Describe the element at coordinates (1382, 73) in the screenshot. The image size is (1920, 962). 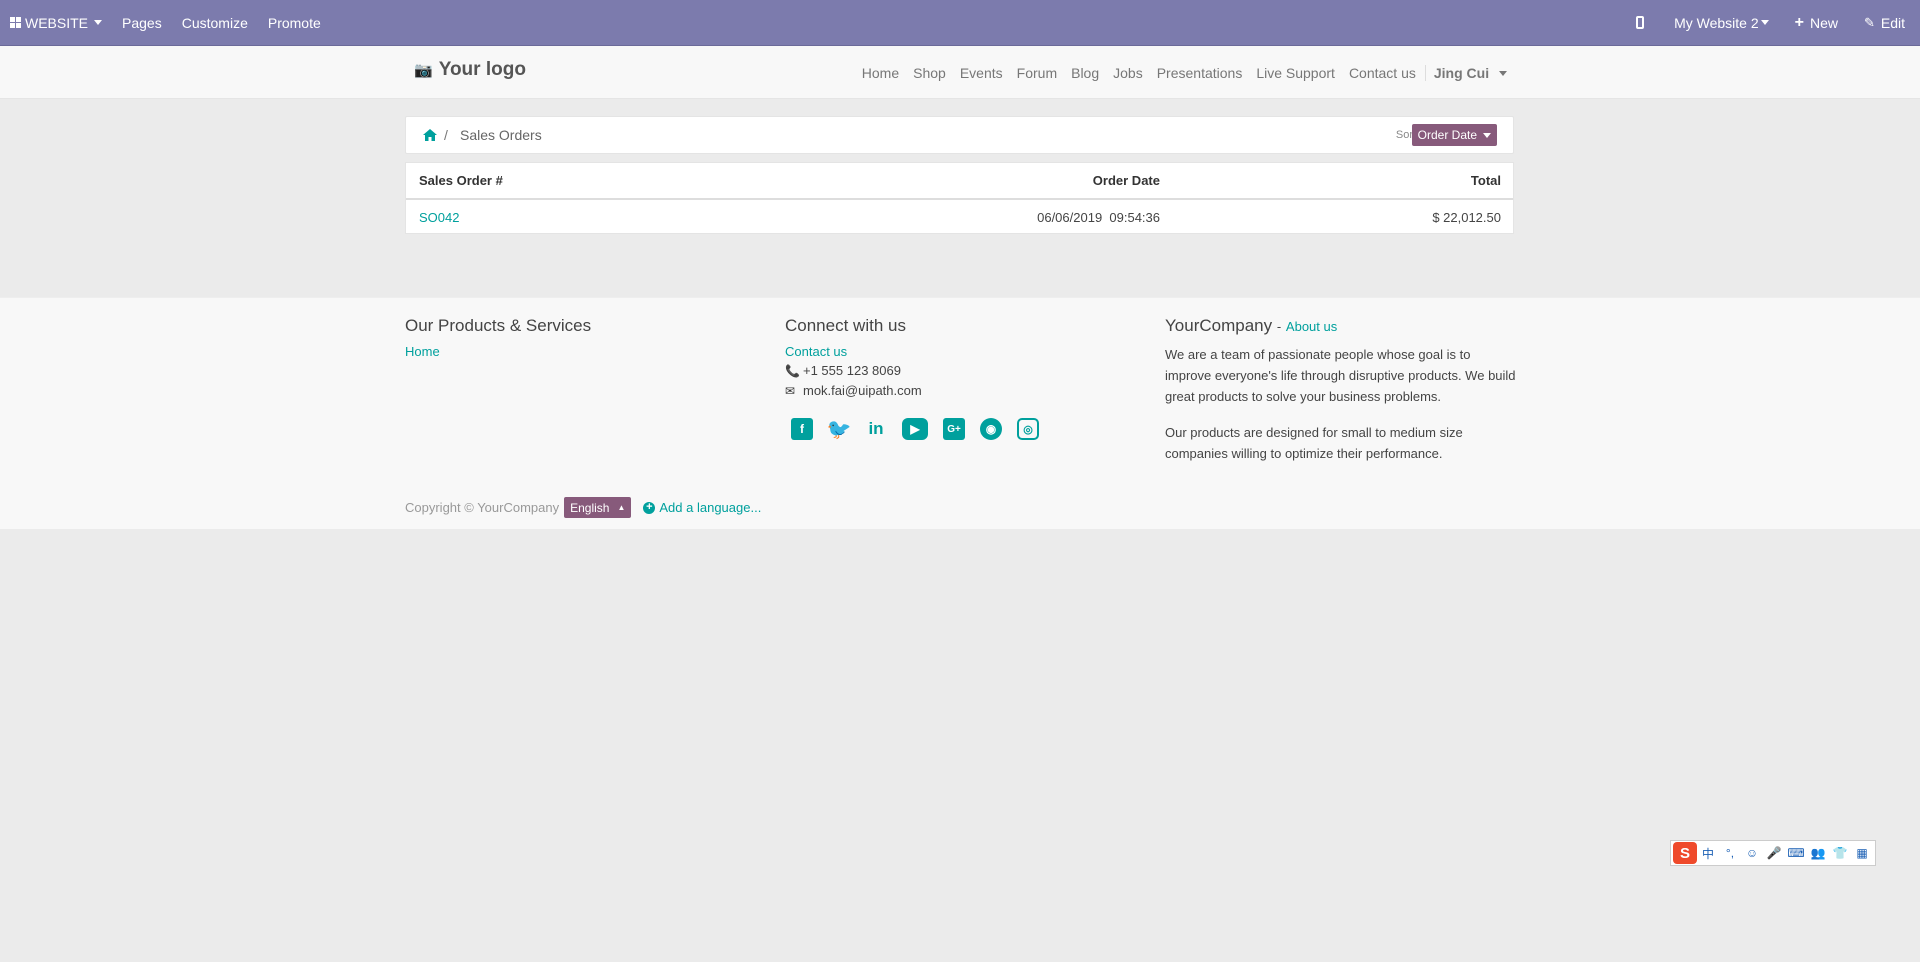
I see `nav-contact-us: Contact us` at that location.